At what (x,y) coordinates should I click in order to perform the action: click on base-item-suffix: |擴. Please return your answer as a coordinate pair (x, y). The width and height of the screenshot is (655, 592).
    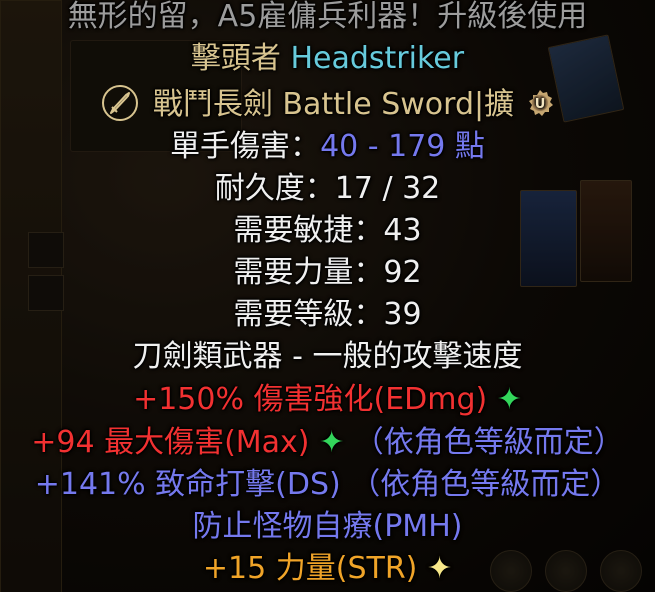
    Looking at the image, I should click on (494, 104).